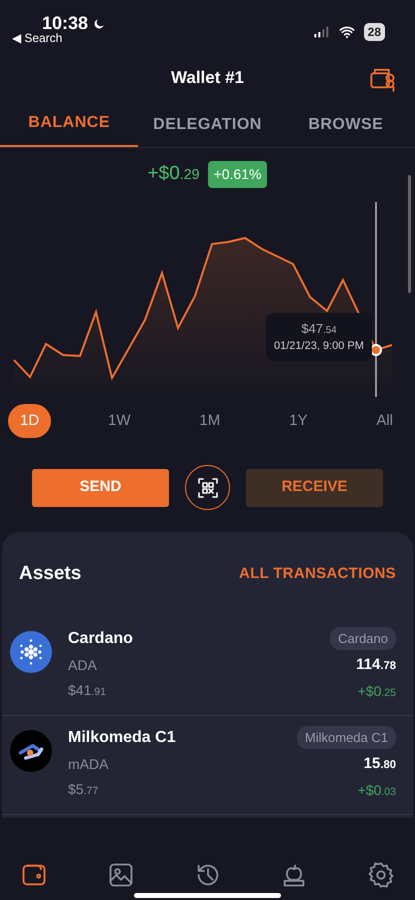 The width and height of the screenshot is (415, 900). Describe the element at coordinates (346, 737) in the screenshot. I see `network-tag: Milkomeda C1` at that location.